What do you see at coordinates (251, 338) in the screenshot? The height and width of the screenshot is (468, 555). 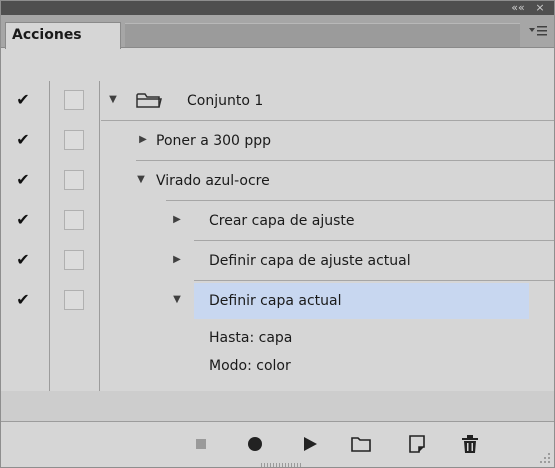 I see `command-detail: Hasta: capa` at bounding box center [251, 338].